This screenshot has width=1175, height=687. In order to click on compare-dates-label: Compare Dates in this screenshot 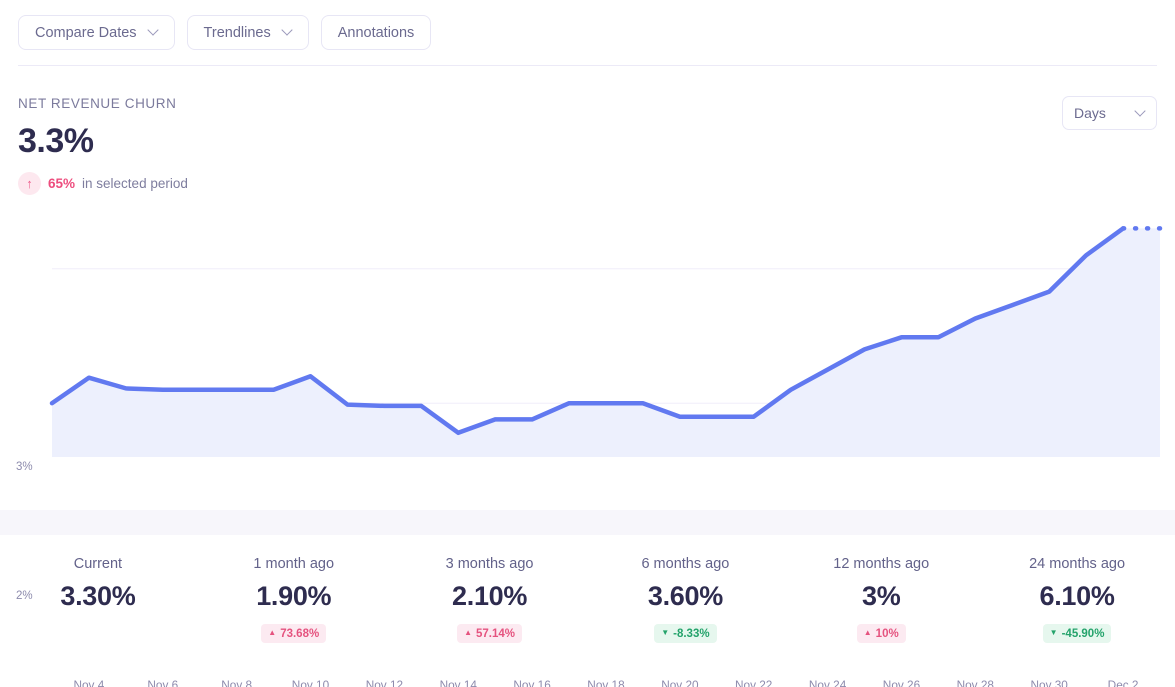, I will do `click(86, 32)`.